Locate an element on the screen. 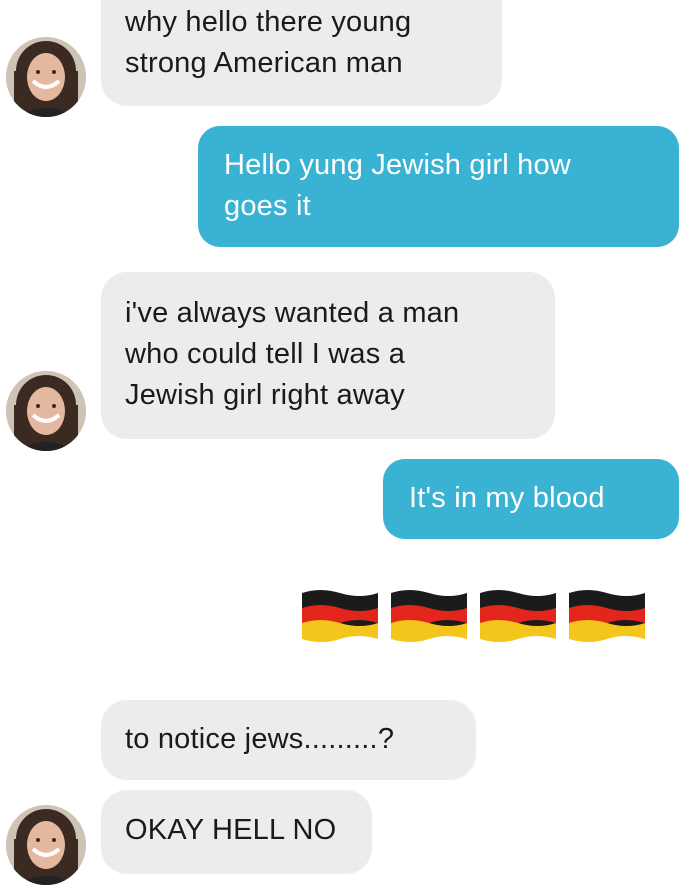 The image size is (700, 885). message-text: to notice jews.........? is located at coordinates (260, 739).